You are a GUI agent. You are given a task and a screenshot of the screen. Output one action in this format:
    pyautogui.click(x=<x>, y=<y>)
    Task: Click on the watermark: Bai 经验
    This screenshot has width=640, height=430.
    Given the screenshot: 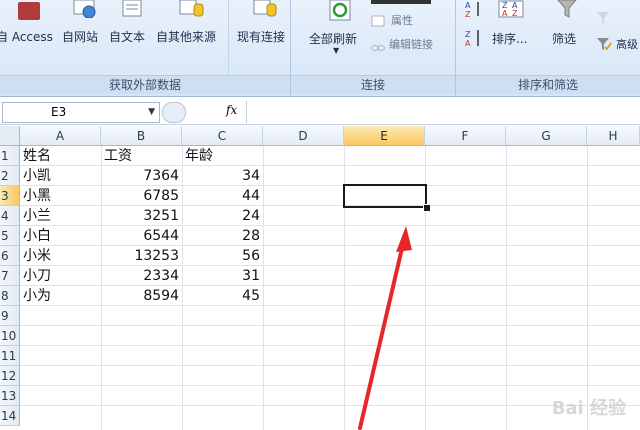 What is the action you would take?
    pyautogui.click(x=588, y=408)
    